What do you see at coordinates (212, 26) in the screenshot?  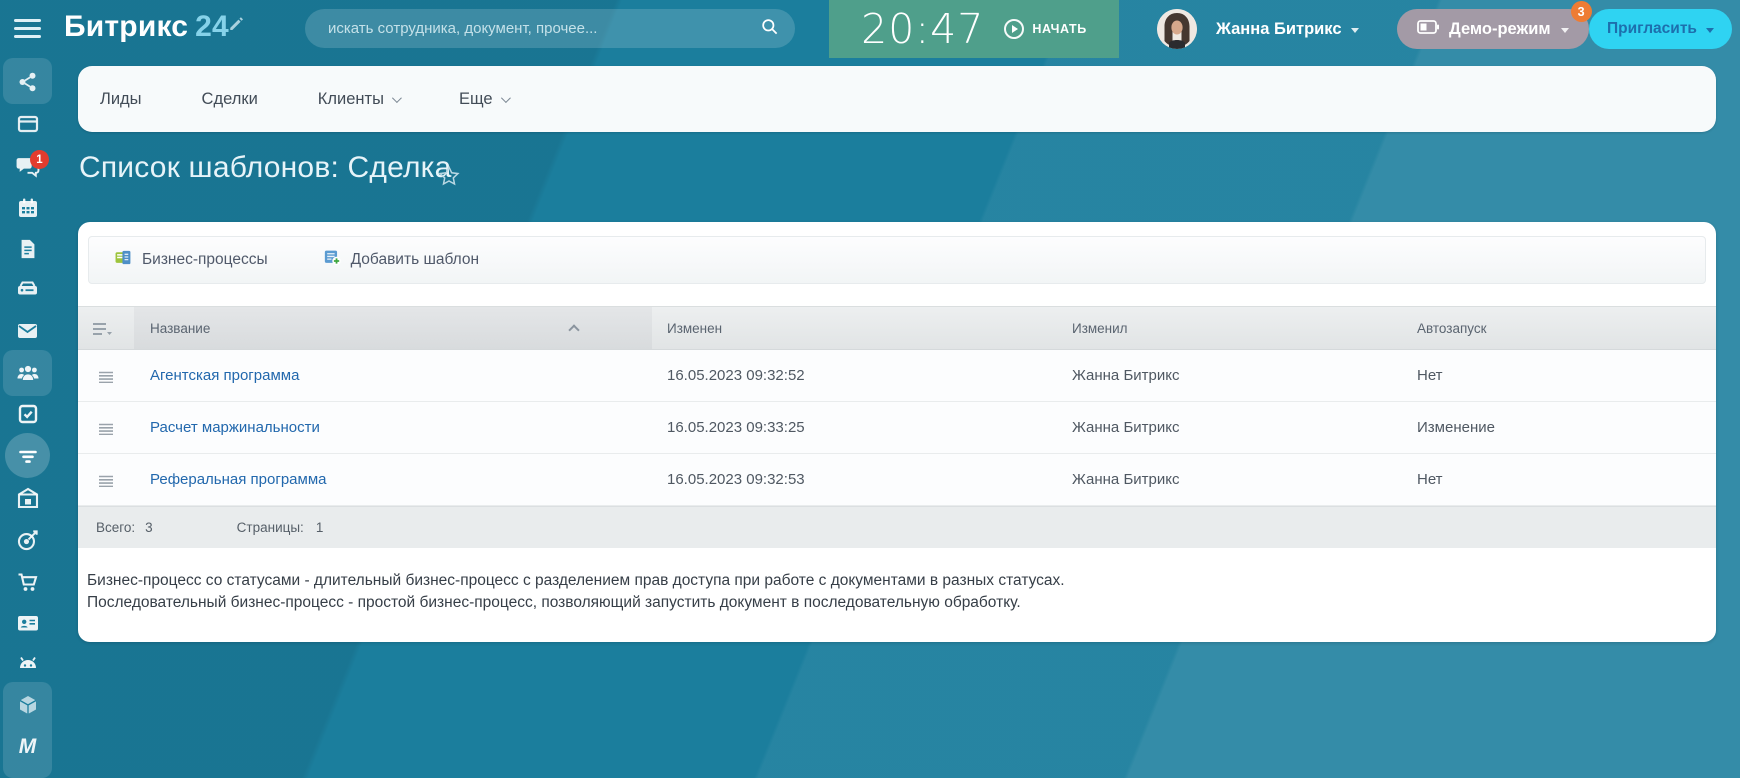 I see `logo-24: 24` at bounding box center [212, 26].